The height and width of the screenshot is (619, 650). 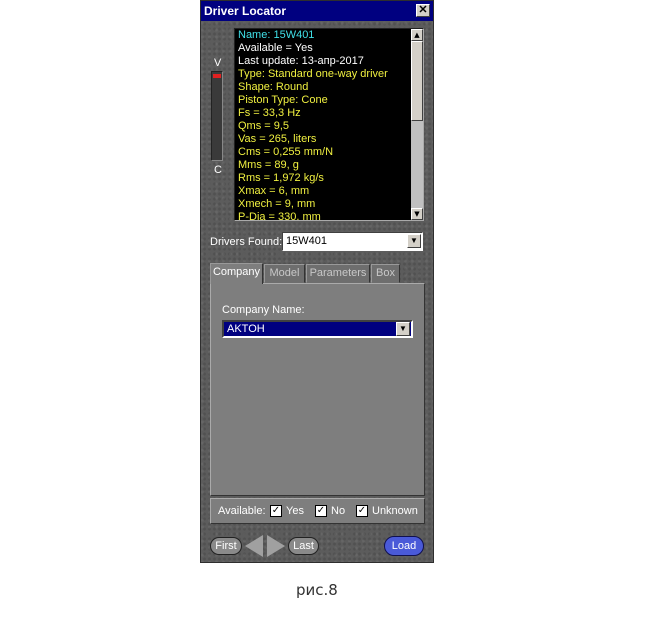 I want to click on drivers-found-label: Drivers Found:, so click(x=246, y=242).